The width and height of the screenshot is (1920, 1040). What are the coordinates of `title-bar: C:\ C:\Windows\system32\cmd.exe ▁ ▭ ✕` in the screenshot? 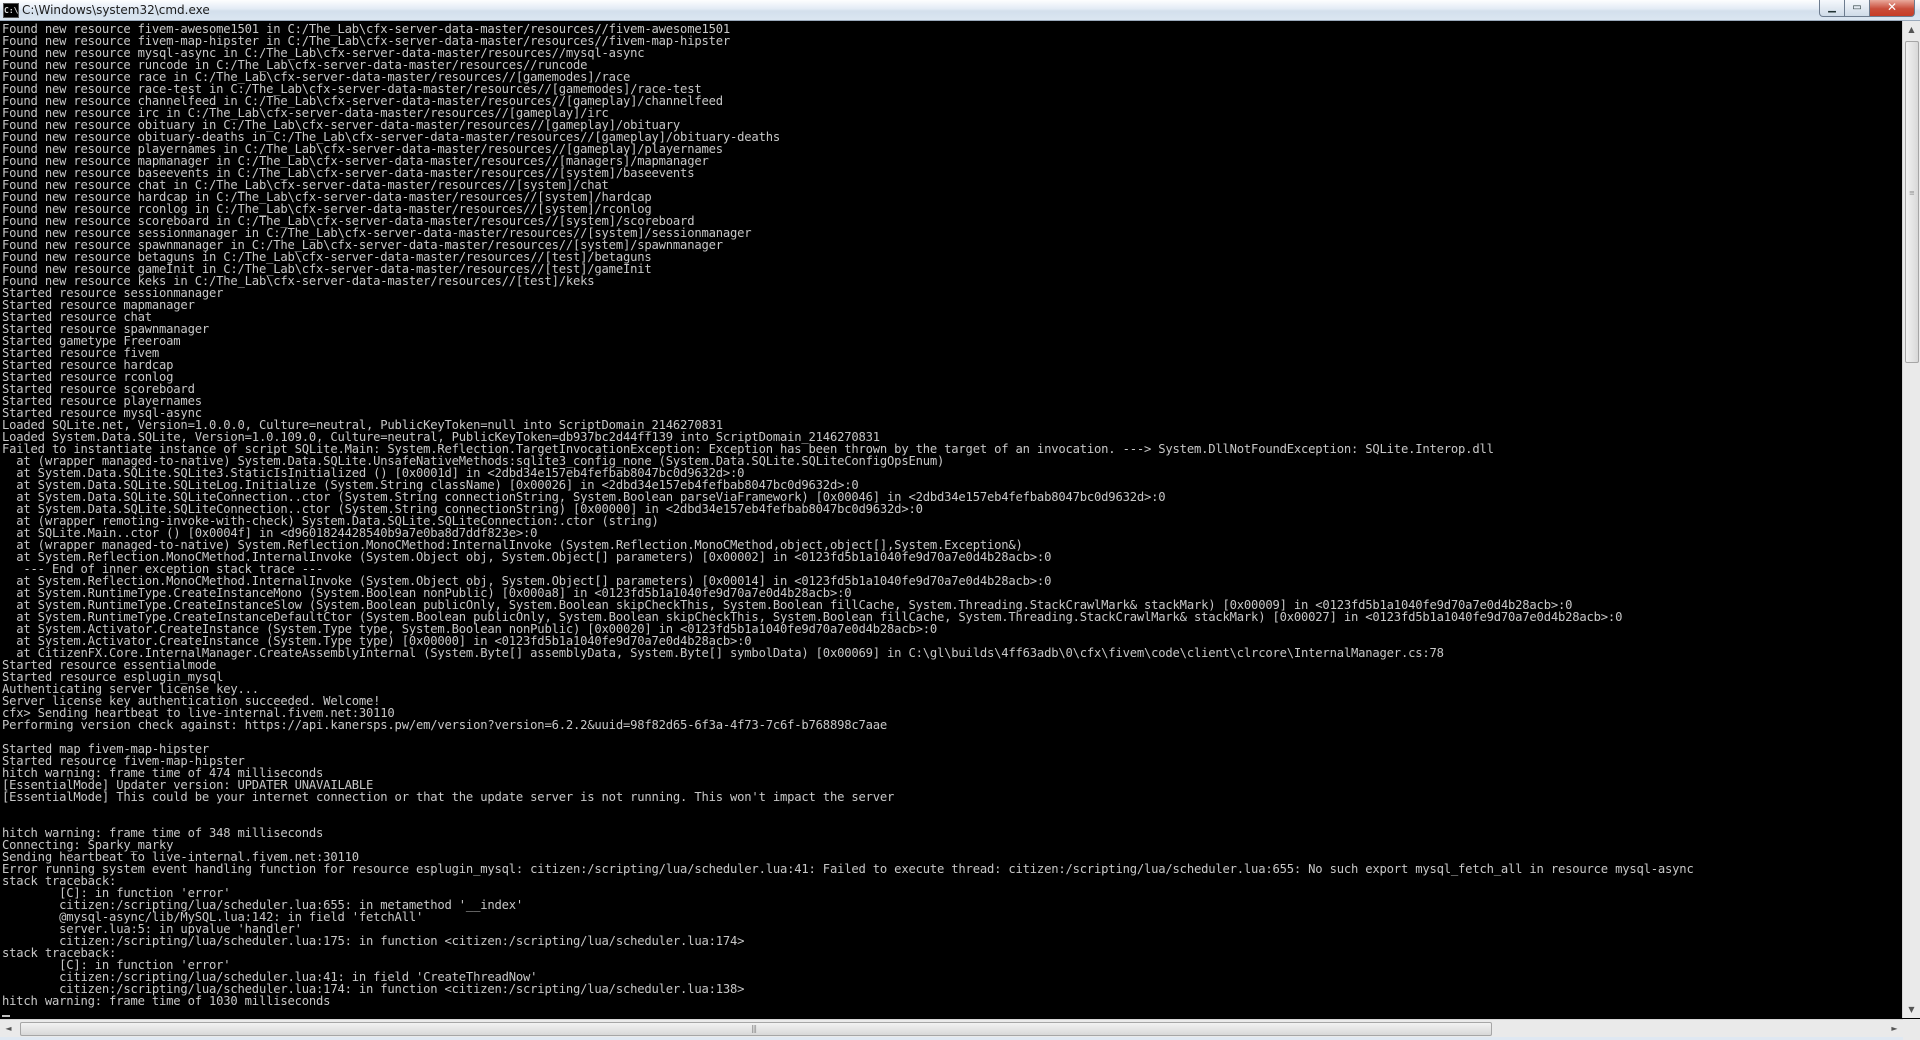 It's located at (960, 10).